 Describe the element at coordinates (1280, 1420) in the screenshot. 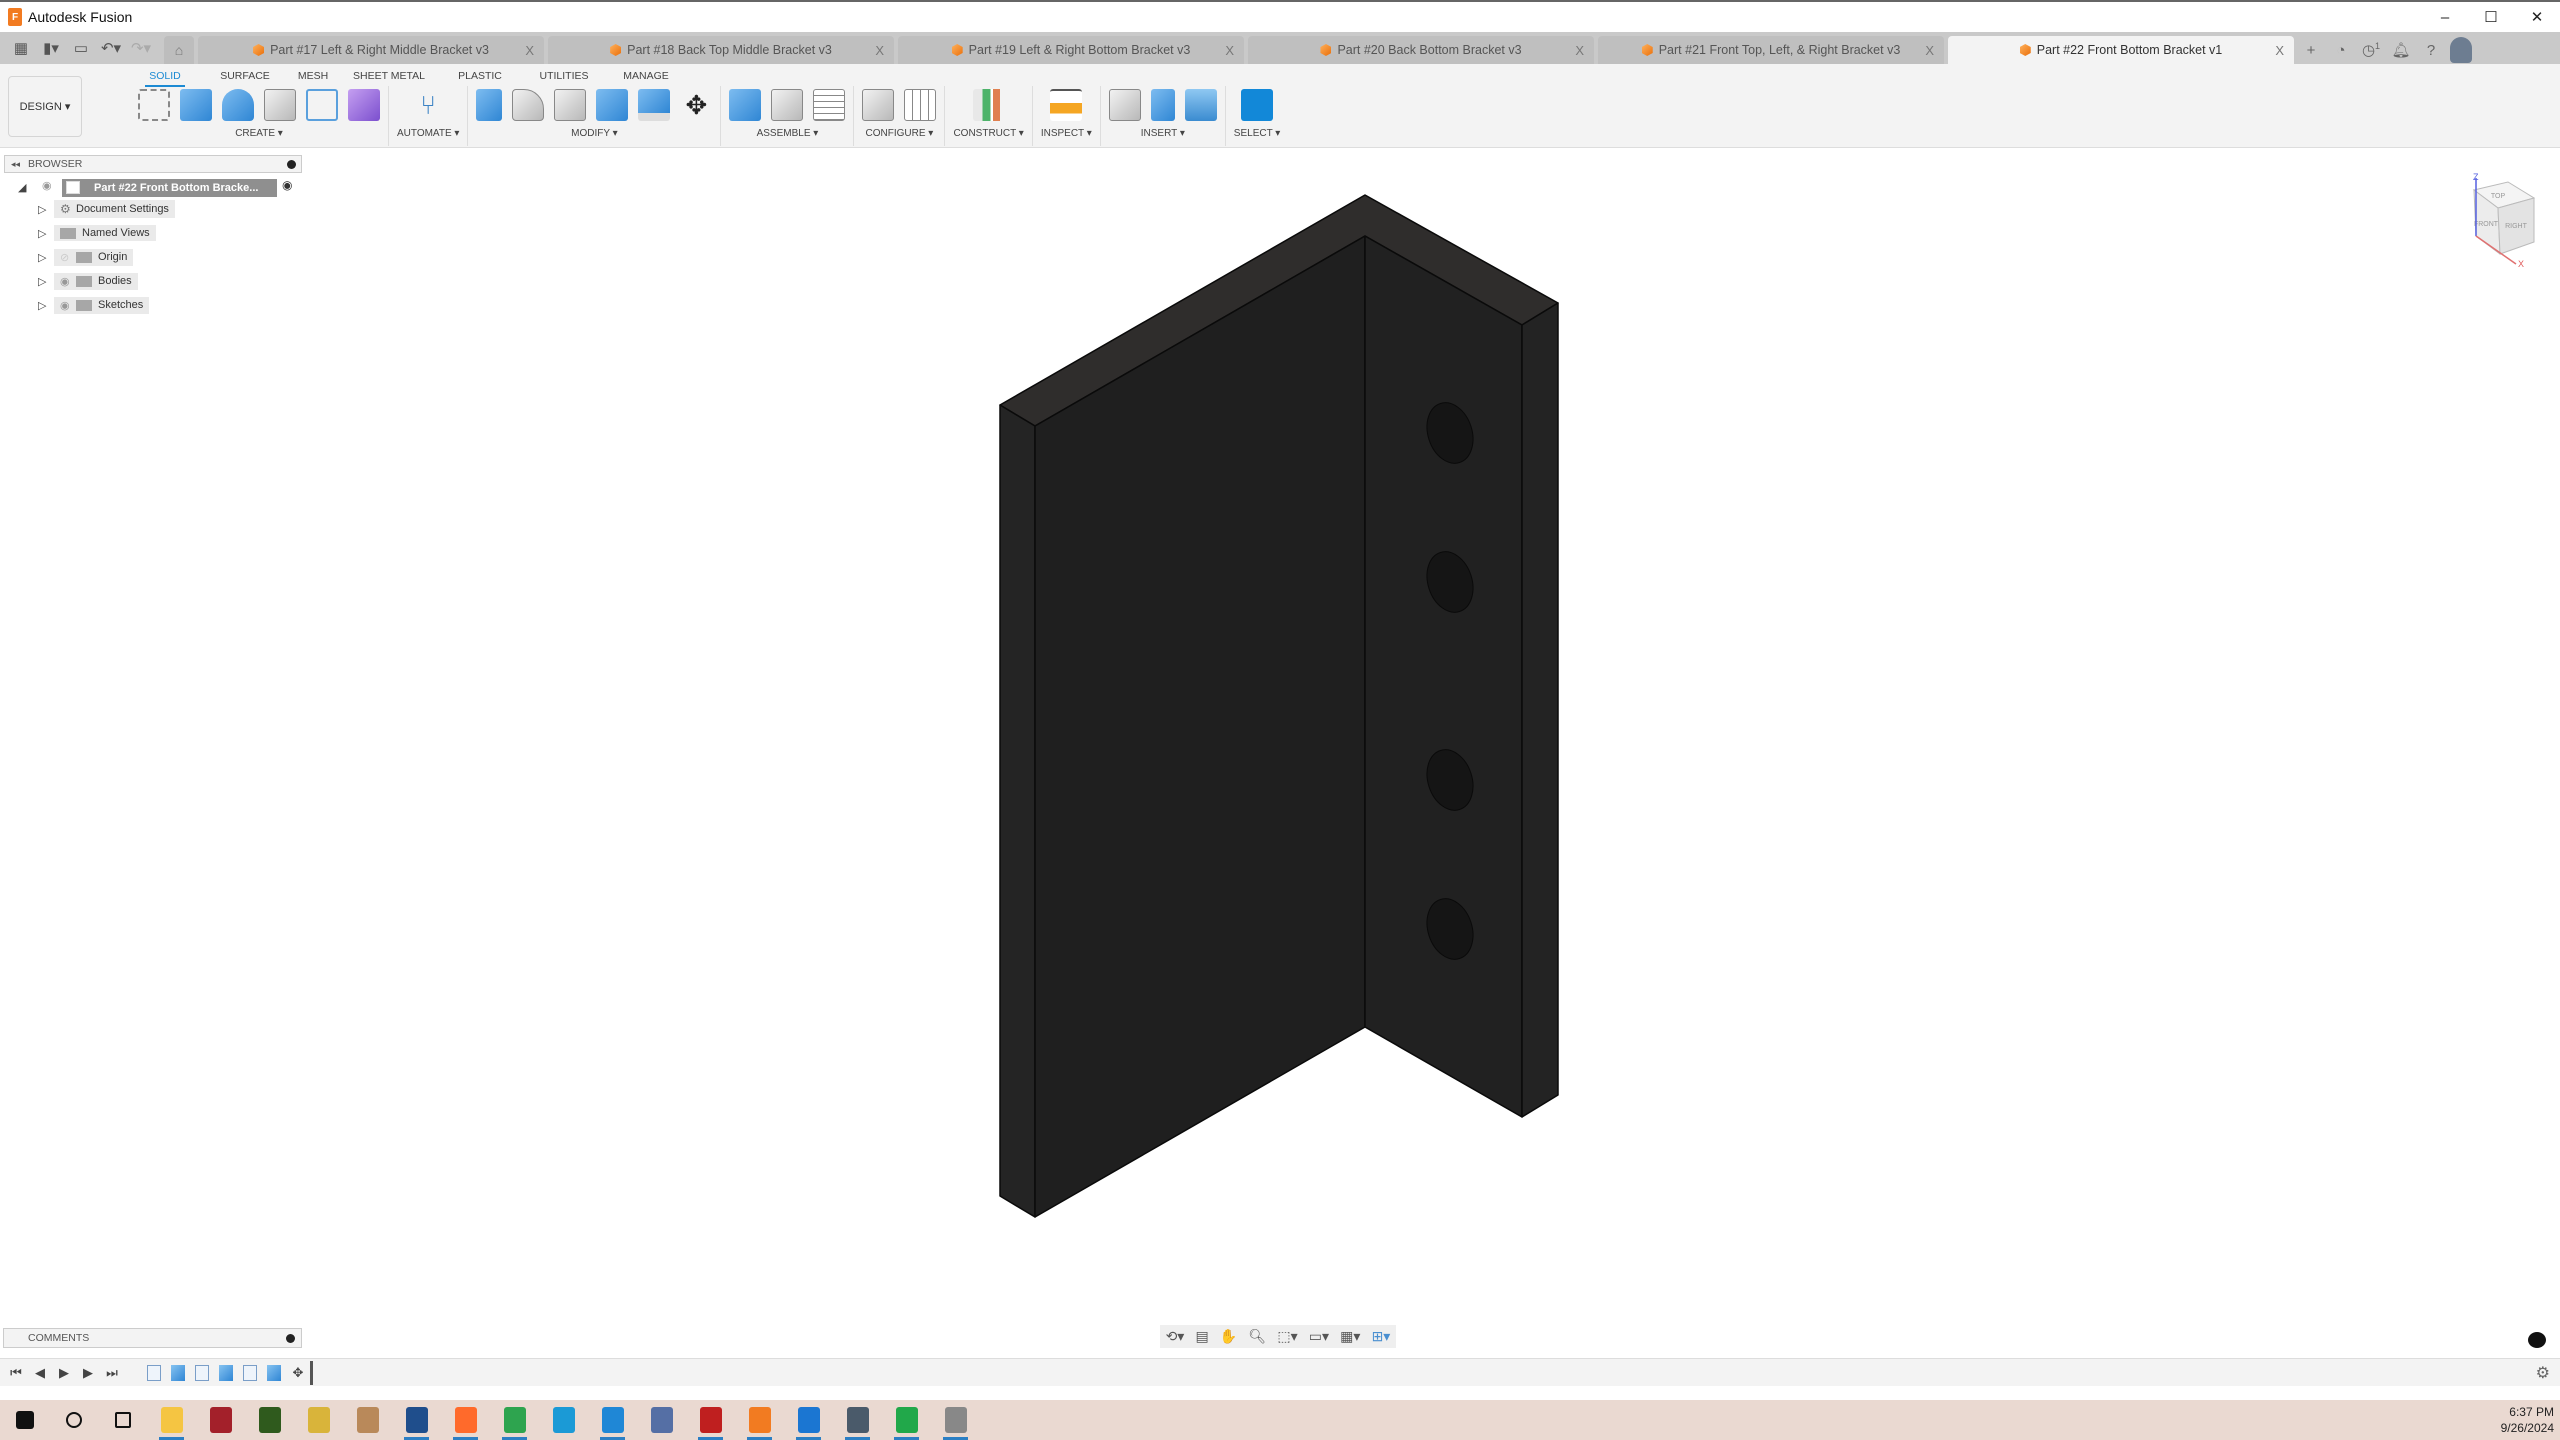

I see `windows-taskbar: 6:37 PM 9/26/2024` at that location.